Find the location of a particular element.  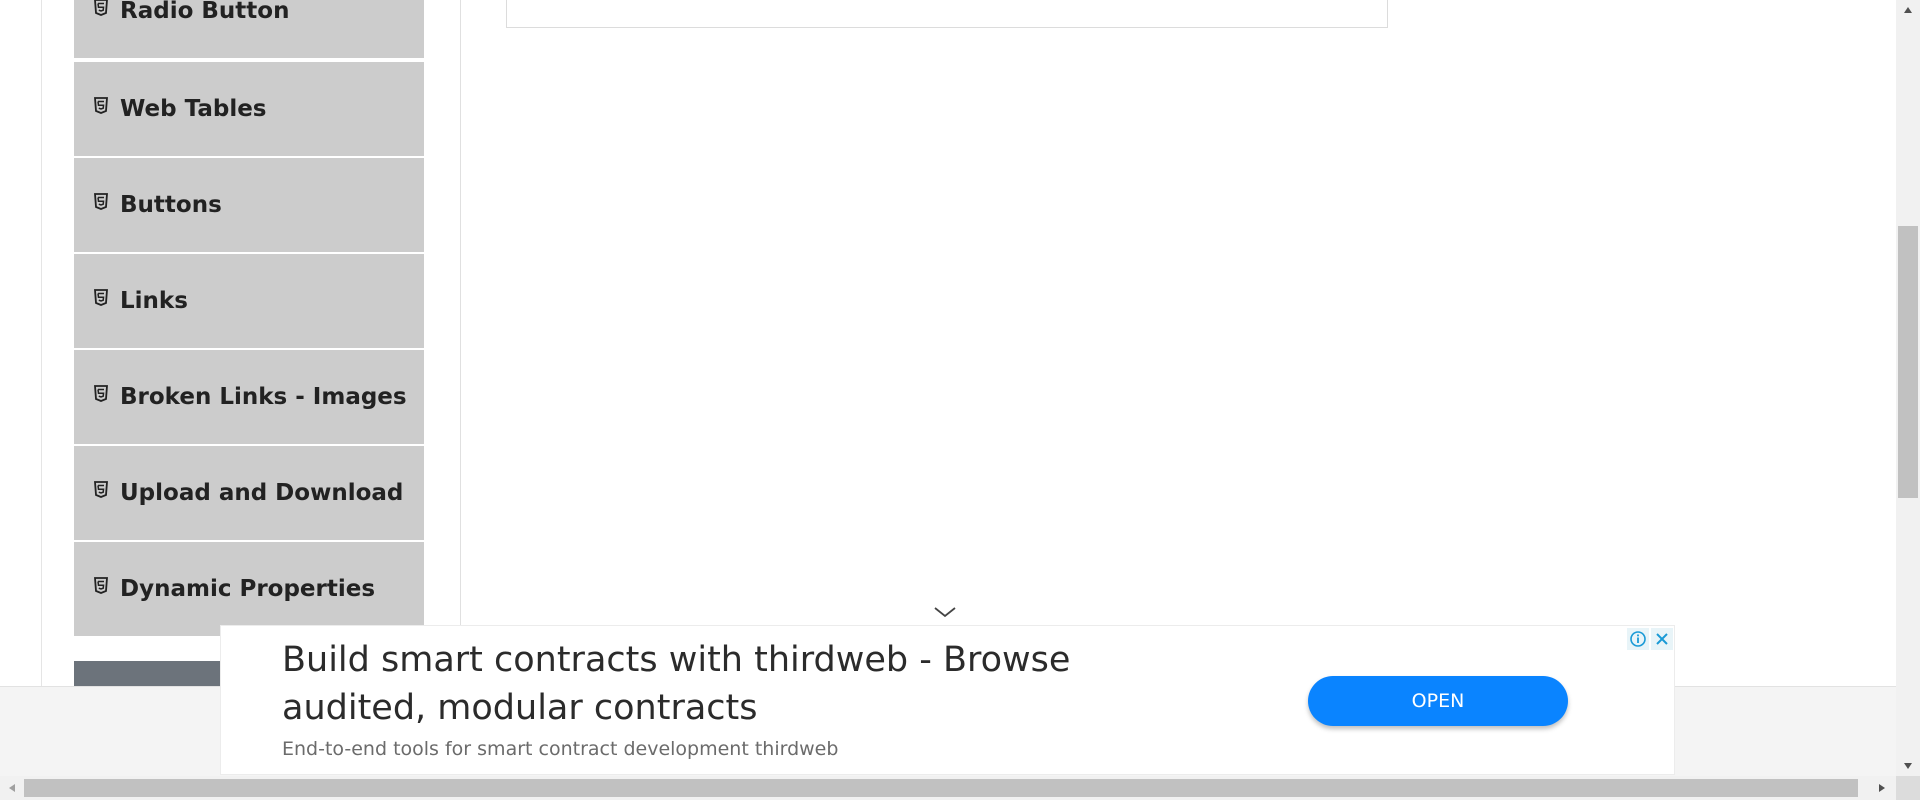

sidebar-item-links: Links is located at coordinates (249, 301).